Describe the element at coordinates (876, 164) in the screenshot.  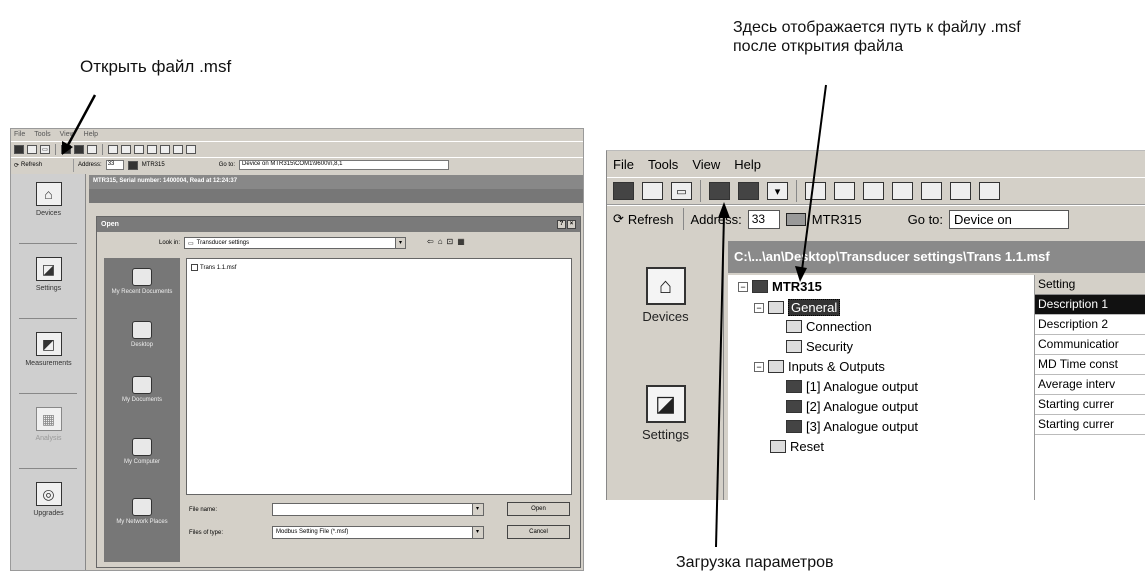
I see `right-menubar: File Tools View Help` at that location.